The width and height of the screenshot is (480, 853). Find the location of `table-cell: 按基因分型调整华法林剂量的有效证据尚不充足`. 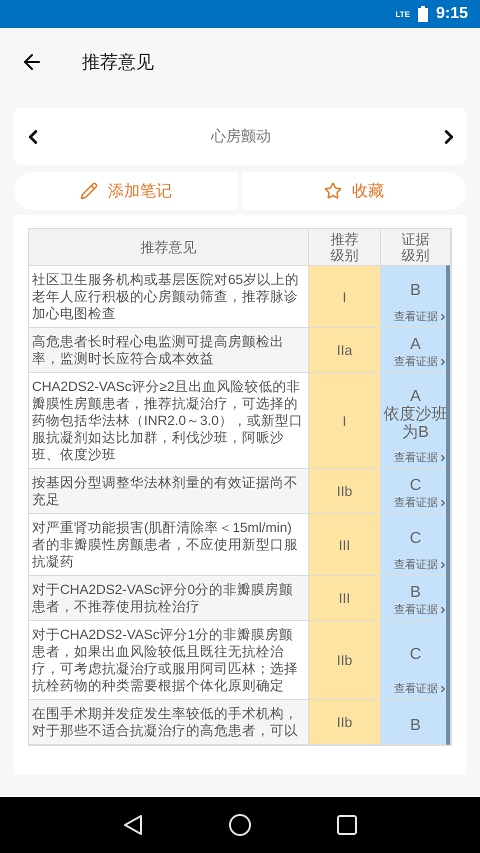

table-cell: 按基因分型调整华法林剂量的有效证据尚不充足 is located at coordinates (169, 491).